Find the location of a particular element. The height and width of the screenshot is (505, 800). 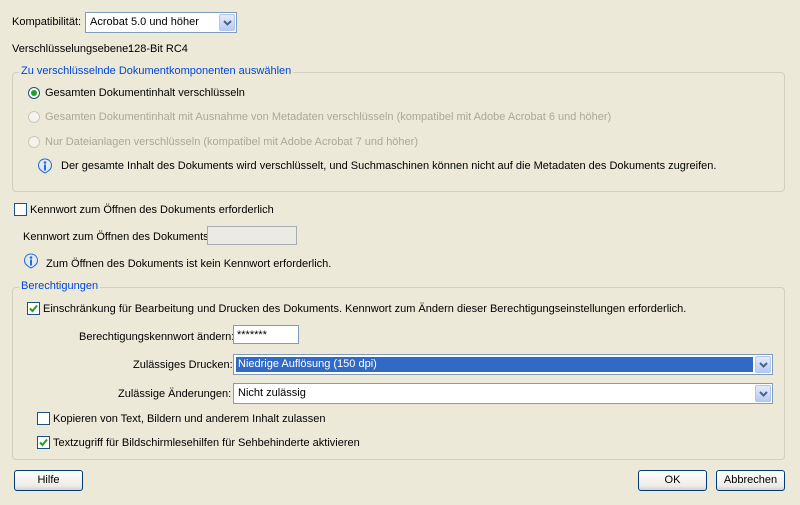

encryption-level-value: 128-Bit RC4 is located at coordinates (158, 49).